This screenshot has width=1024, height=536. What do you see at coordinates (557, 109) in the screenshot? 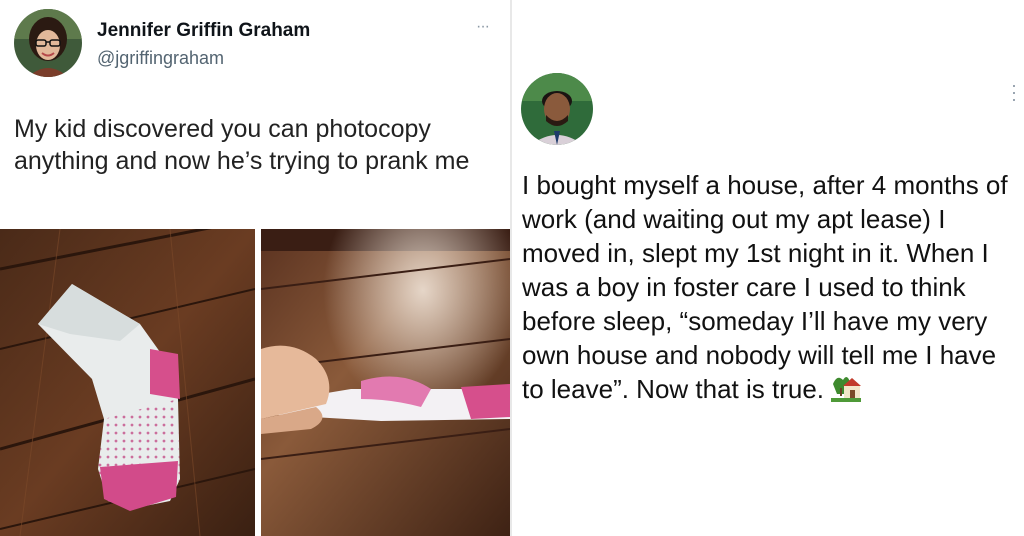
I see `author-avatar-right` at bounding box center [557, 109].